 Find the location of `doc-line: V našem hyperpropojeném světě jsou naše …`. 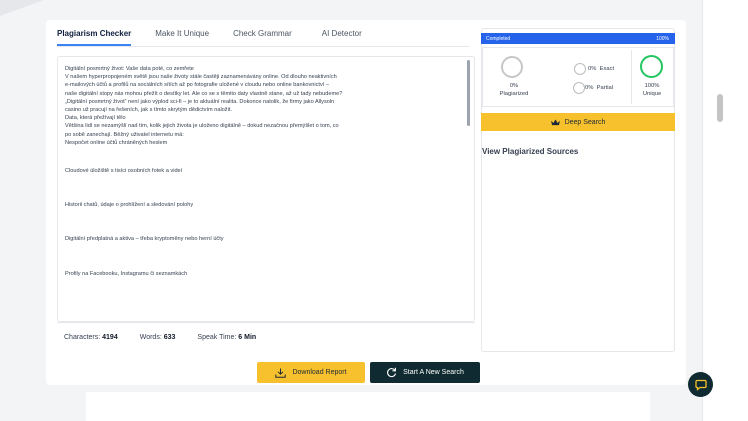

doc-line: V našem hyperpropojeném světě jsou naše … is located at coordinates (201, 77).